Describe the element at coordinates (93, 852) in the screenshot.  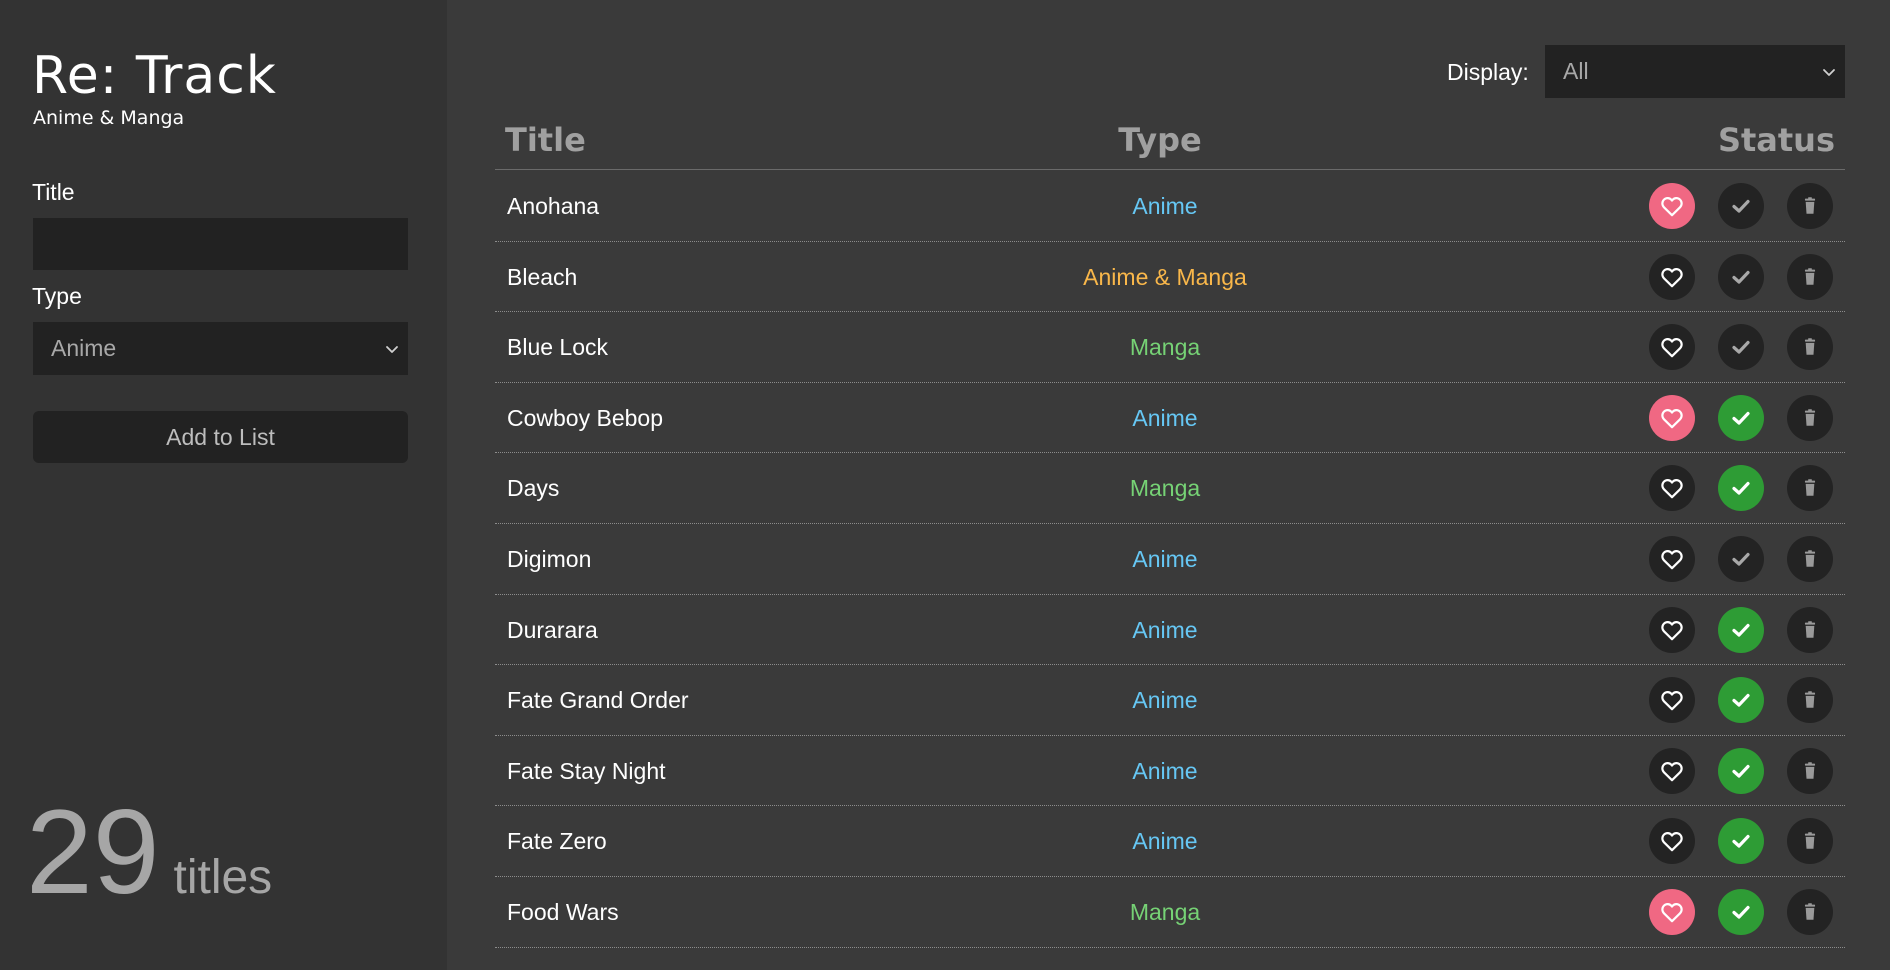
I see `title-count-number: 29` at that location.